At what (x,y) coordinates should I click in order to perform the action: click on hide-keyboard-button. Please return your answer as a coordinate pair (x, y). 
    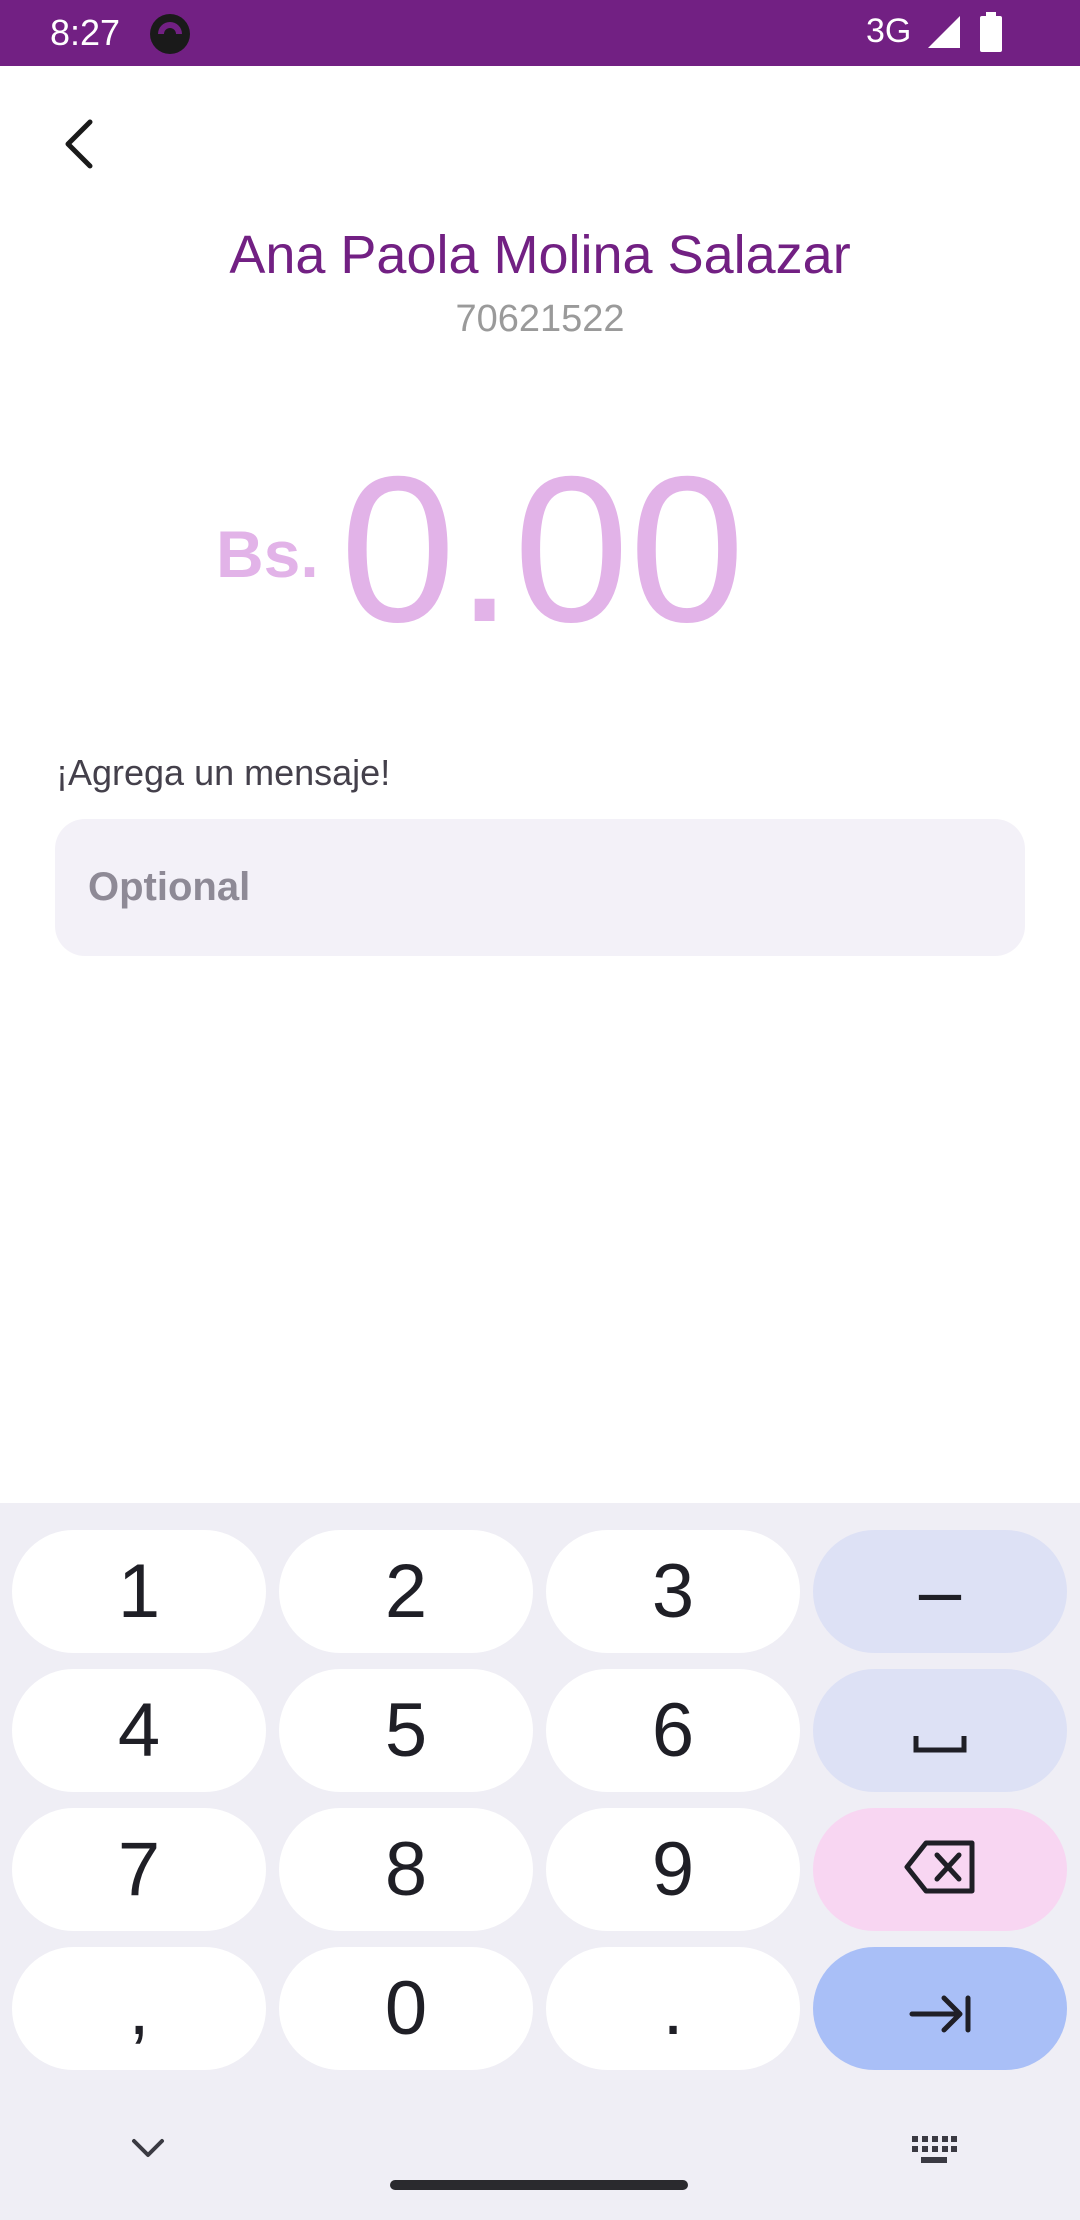
    Looking at the image, I should click on (148, 2150).